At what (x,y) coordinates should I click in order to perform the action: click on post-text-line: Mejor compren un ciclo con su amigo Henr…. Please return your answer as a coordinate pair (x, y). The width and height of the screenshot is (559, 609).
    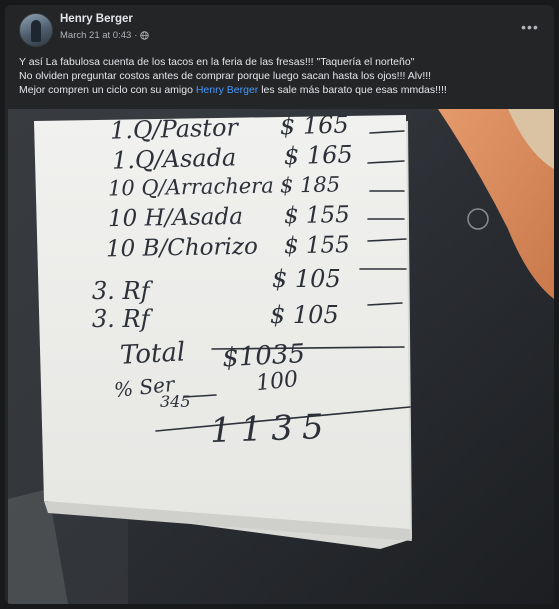
    Looking at the image, I should click on (281, 90).